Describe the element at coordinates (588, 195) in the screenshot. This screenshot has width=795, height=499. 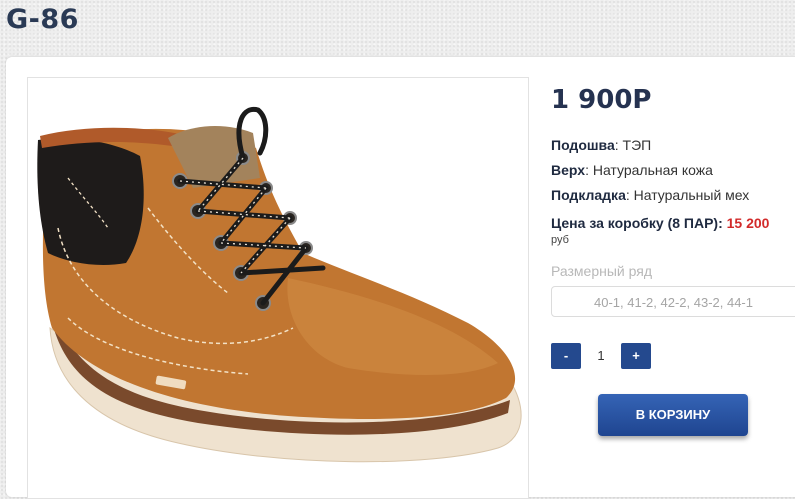
I see `spec-label: Подкладка` at that location.